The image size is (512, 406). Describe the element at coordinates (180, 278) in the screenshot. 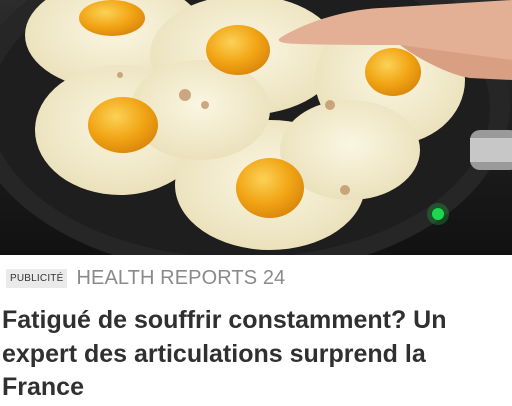

I see `ad-source: HEALTH REPORTS 24` at that location.